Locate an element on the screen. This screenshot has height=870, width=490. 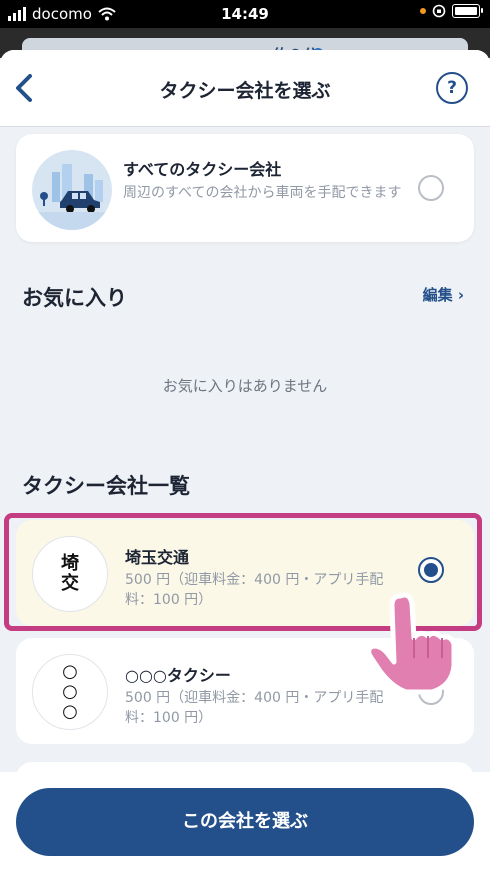
bottom-action-bar: この会社を選ぶ is located at coordinates (245, 821).